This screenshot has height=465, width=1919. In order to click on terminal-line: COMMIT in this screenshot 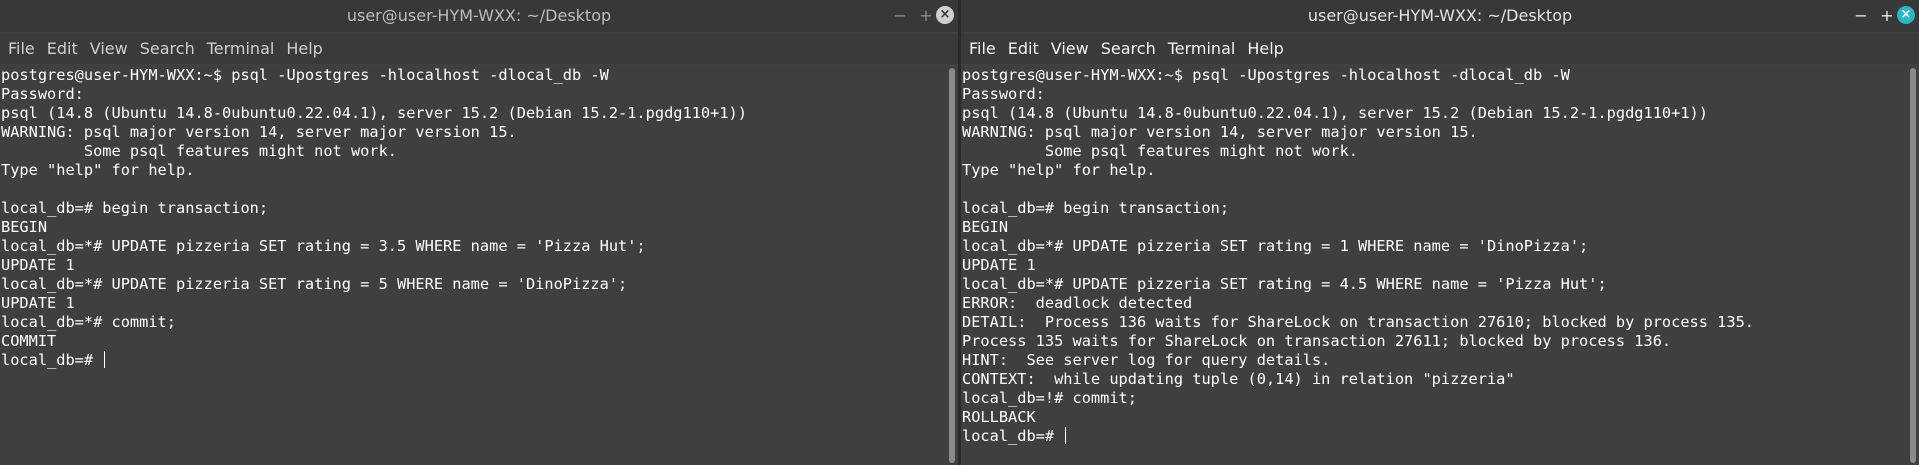, I will do `click(29, 341)`.